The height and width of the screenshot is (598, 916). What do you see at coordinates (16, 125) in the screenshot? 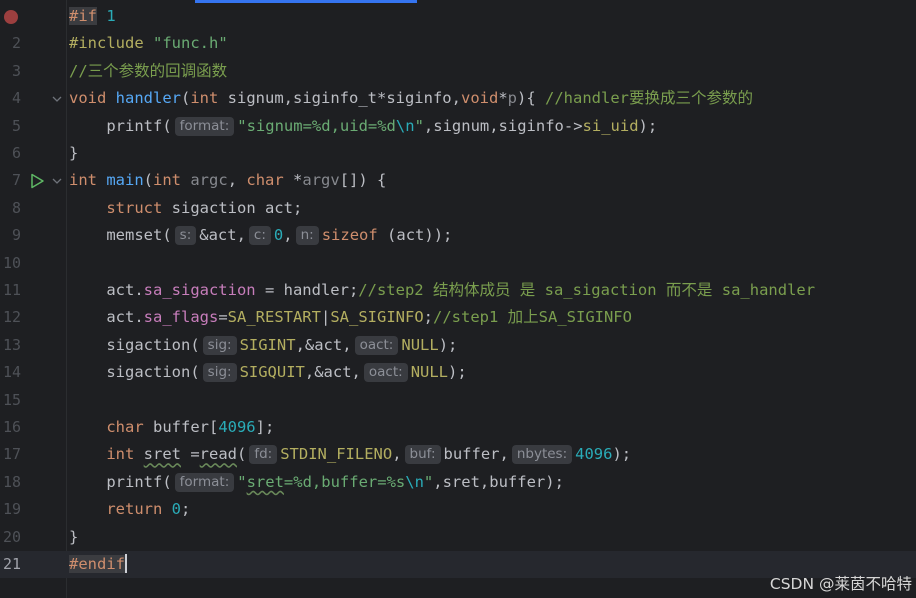
I see `line-number: 5` at bounding box center [16, 125].